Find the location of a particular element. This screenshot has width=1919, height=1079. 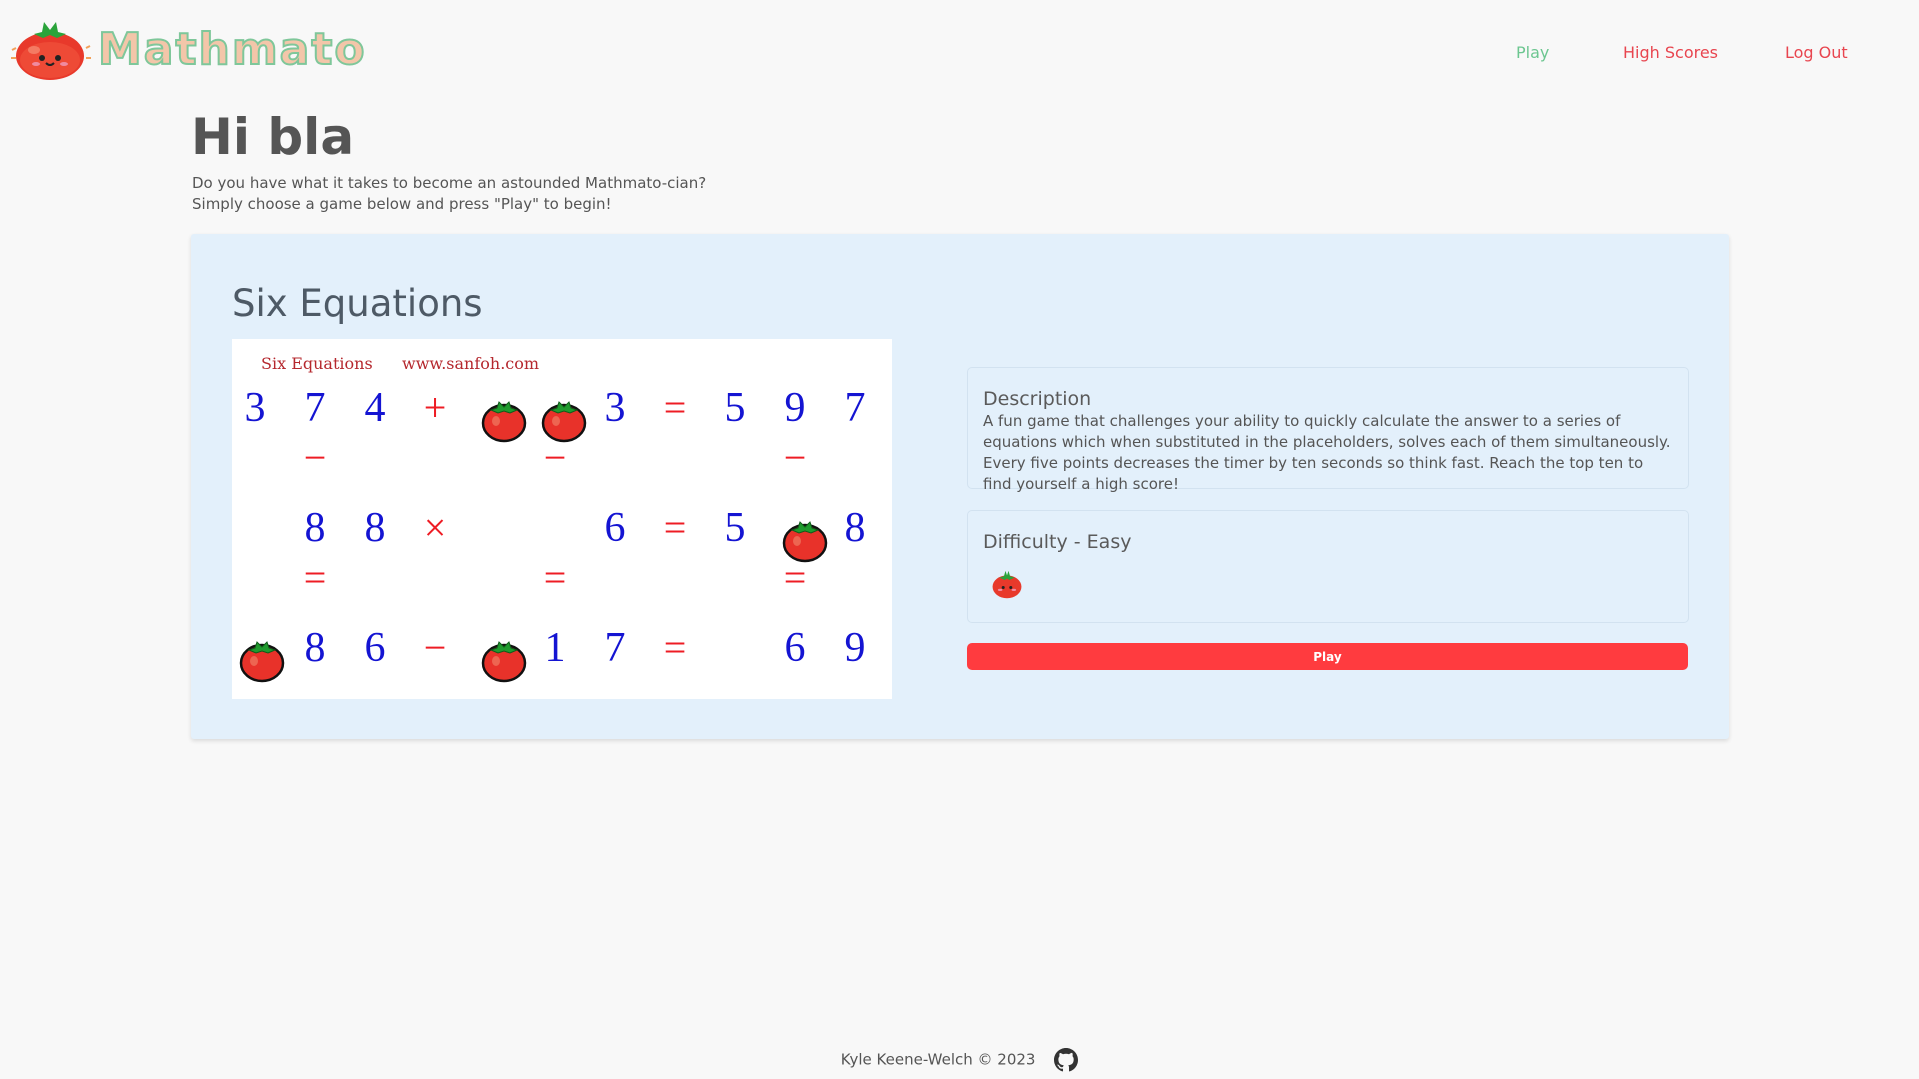

grid-operator: × is located at coordinates (435, 527).